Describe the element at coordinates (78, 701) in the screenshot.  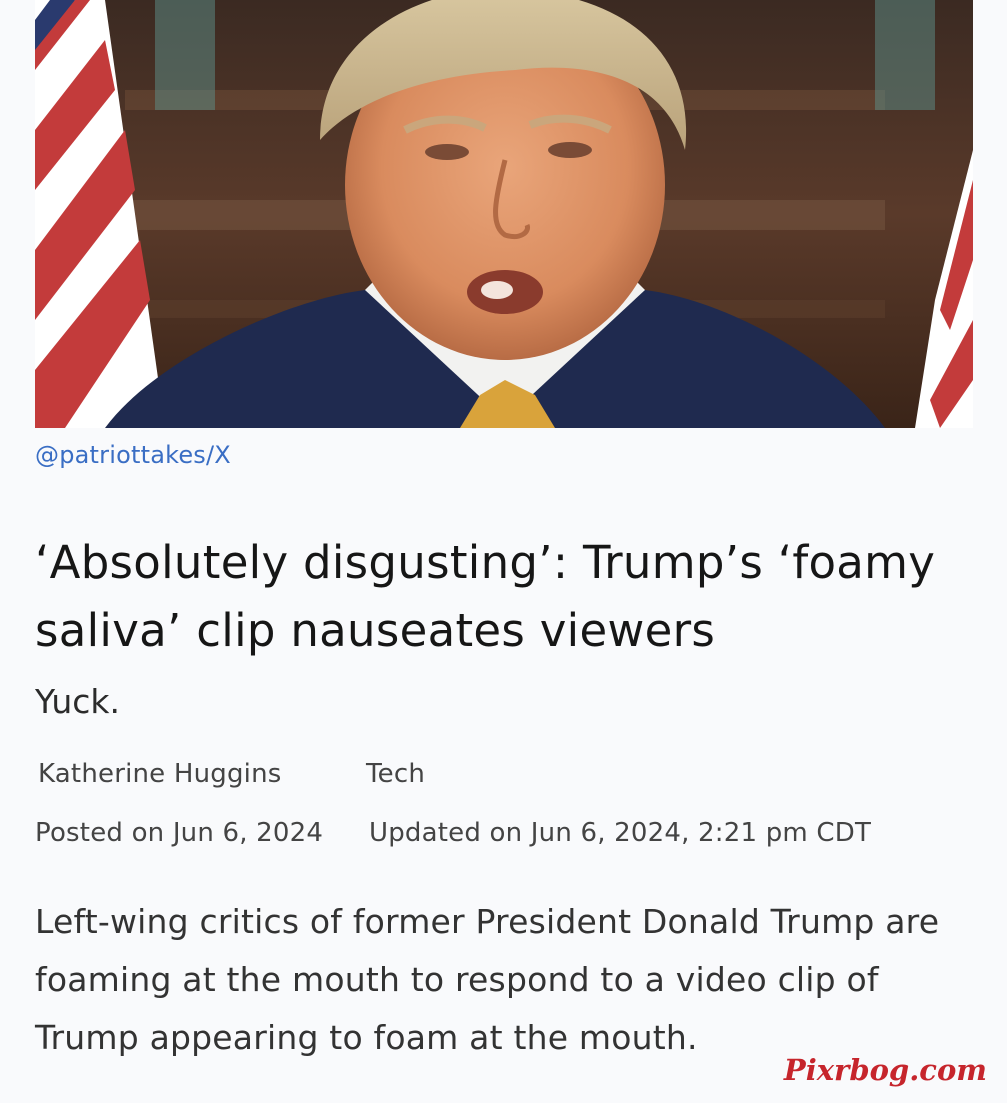
I see `article-subhead: Yuck.` at that location.